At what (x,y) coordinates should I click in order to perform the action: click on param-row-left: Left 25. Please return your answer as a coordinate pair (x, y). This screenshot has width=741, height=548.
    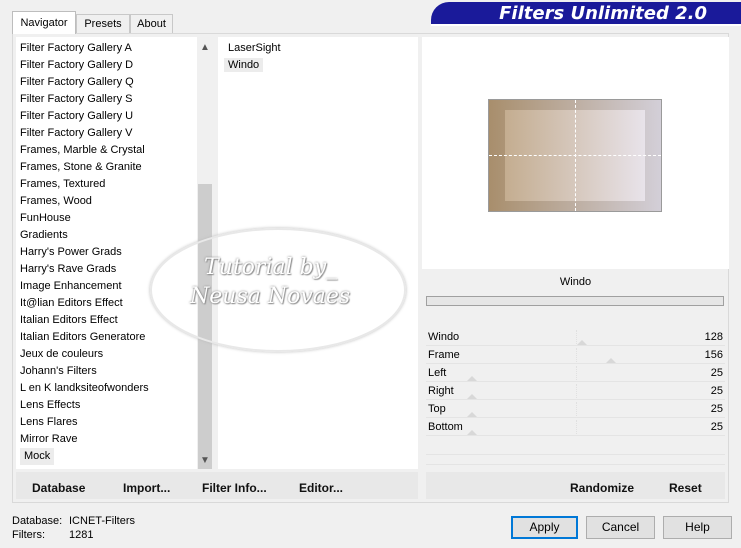
    Looking at the image, I should click on (575, 373).